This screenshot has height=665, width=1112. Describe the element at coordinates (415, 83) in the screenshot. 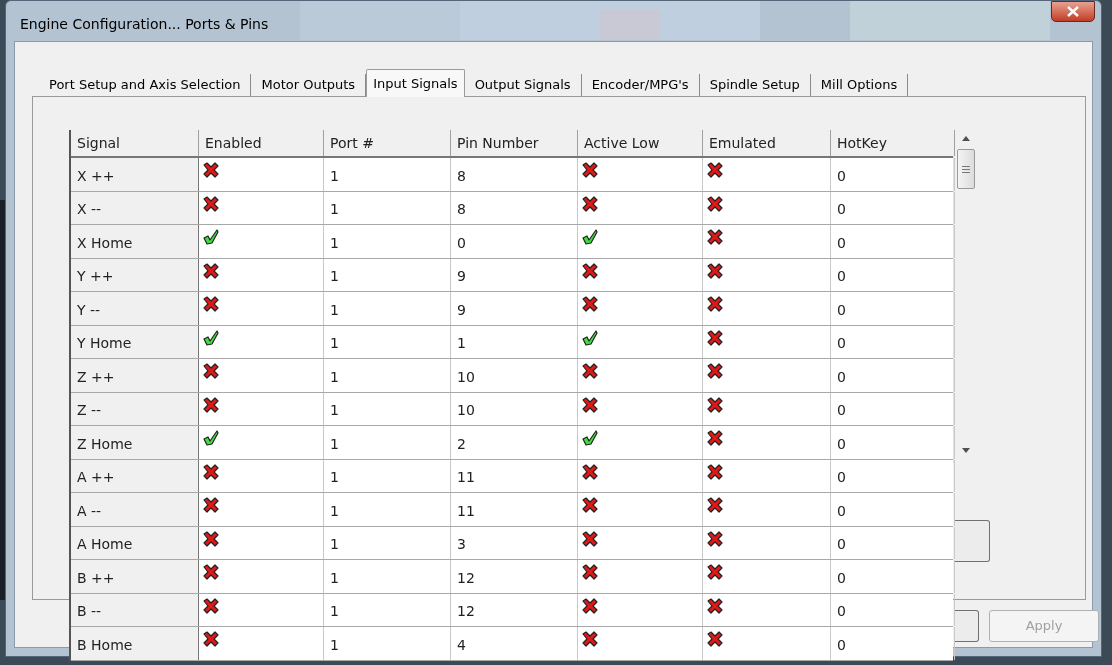

I see `tab: Input Signals` at that location.